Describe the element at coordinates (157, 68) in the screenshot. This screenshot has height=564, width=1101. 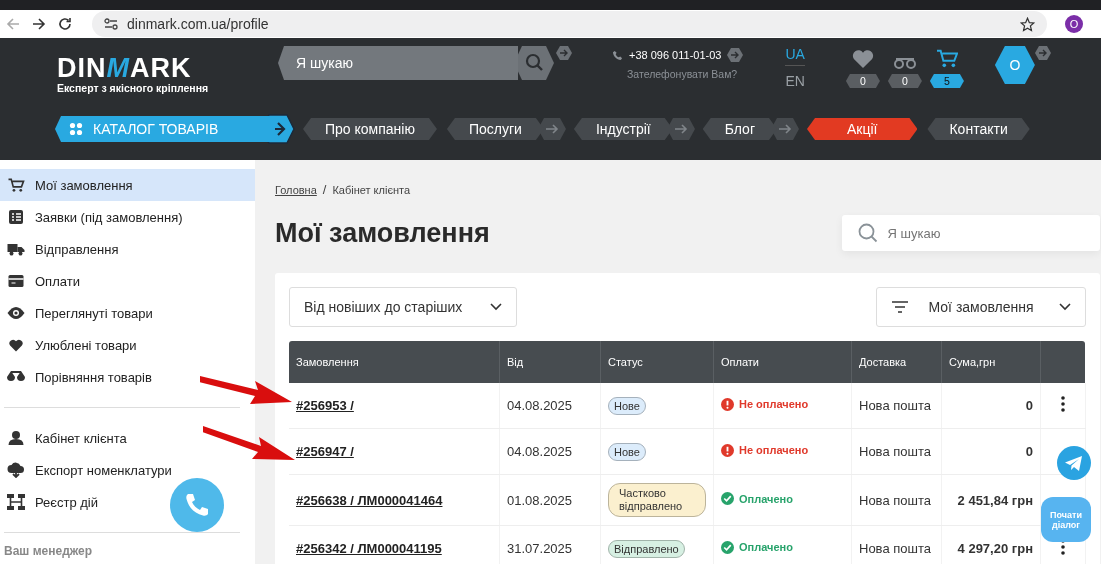
I see `logo: DINMARK` at that location.